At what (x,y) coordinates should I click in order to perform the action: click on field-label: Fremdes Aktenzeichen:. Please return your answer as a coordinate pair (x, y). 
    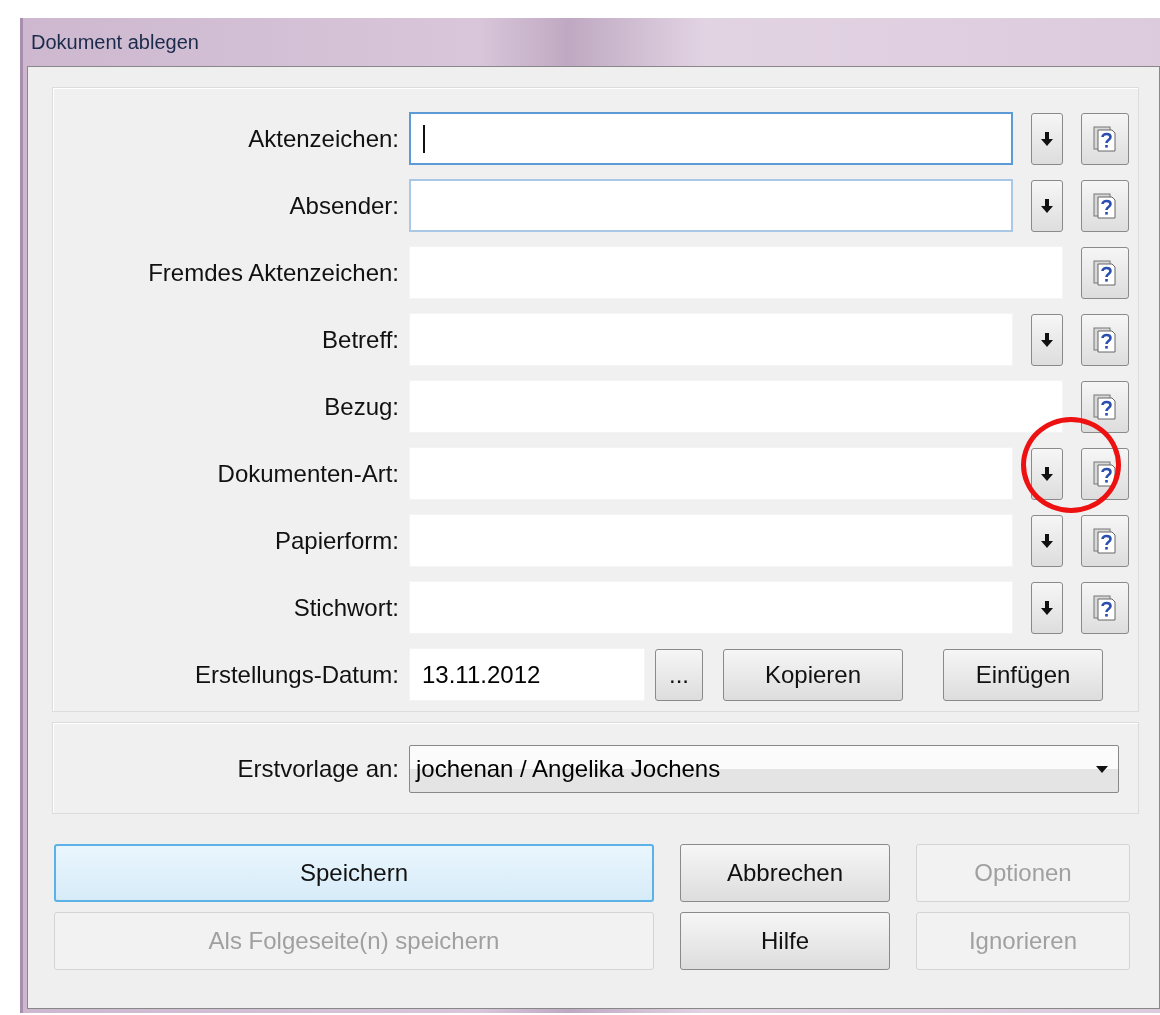
    Looking at the image, I should click on (273, 272).